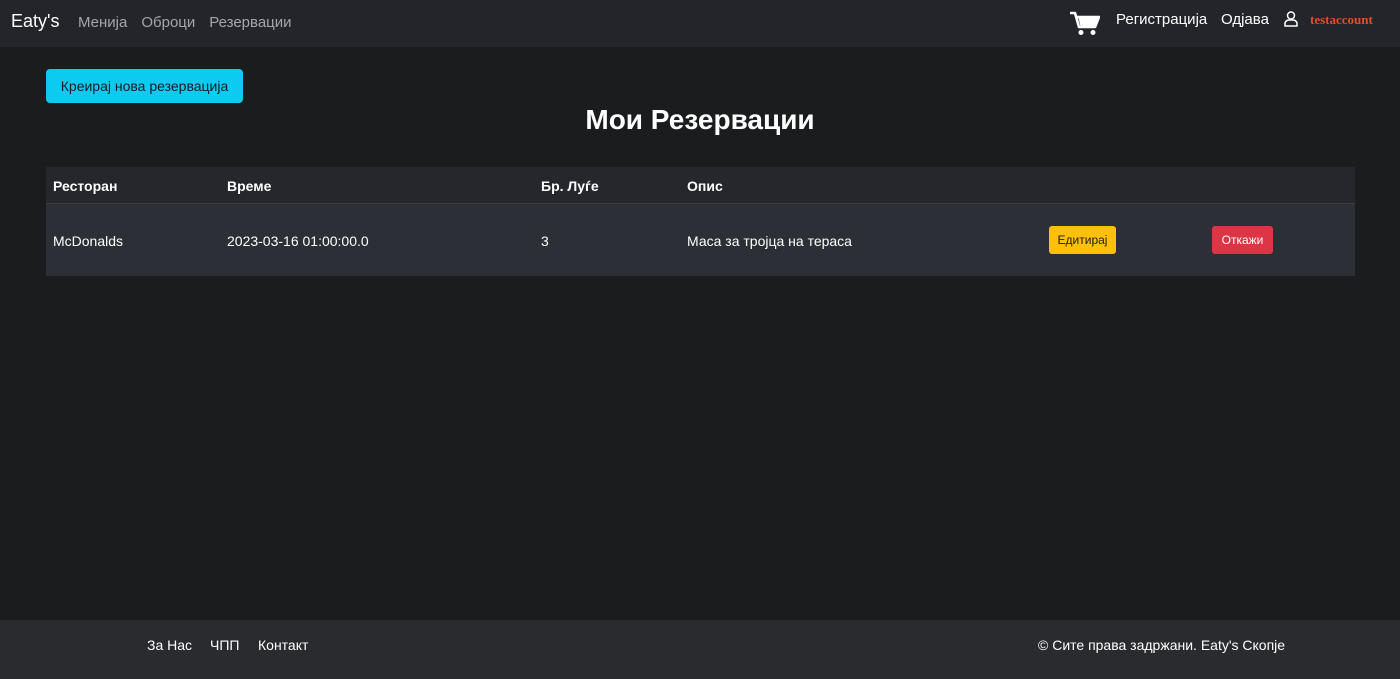  What do you see at coordinates (144, 86) in the screenshot?
I see `create-reservation-button: Креирај нова резервација` at bounding box center [144, 86].